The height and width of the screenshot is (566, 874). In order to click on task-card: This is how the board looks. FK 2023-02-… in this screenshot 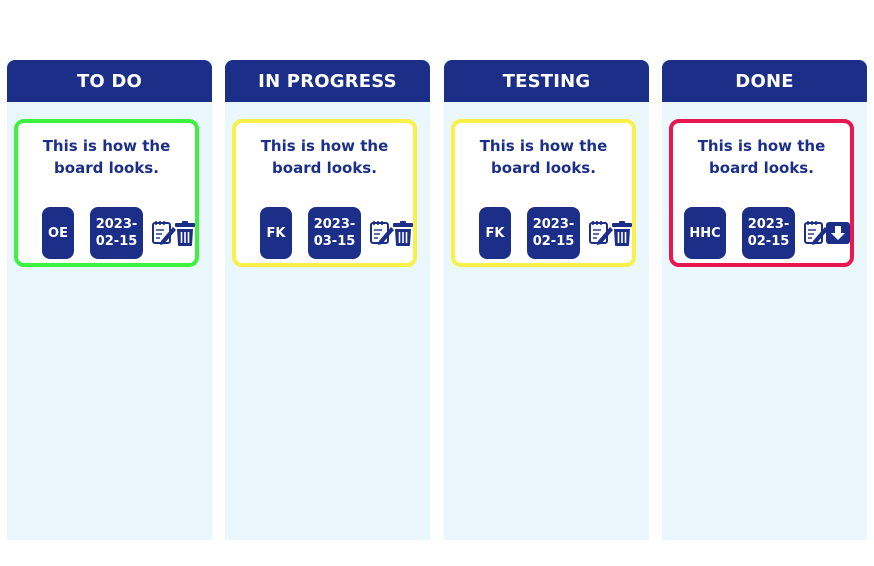, I will do `click(543, 193)`.